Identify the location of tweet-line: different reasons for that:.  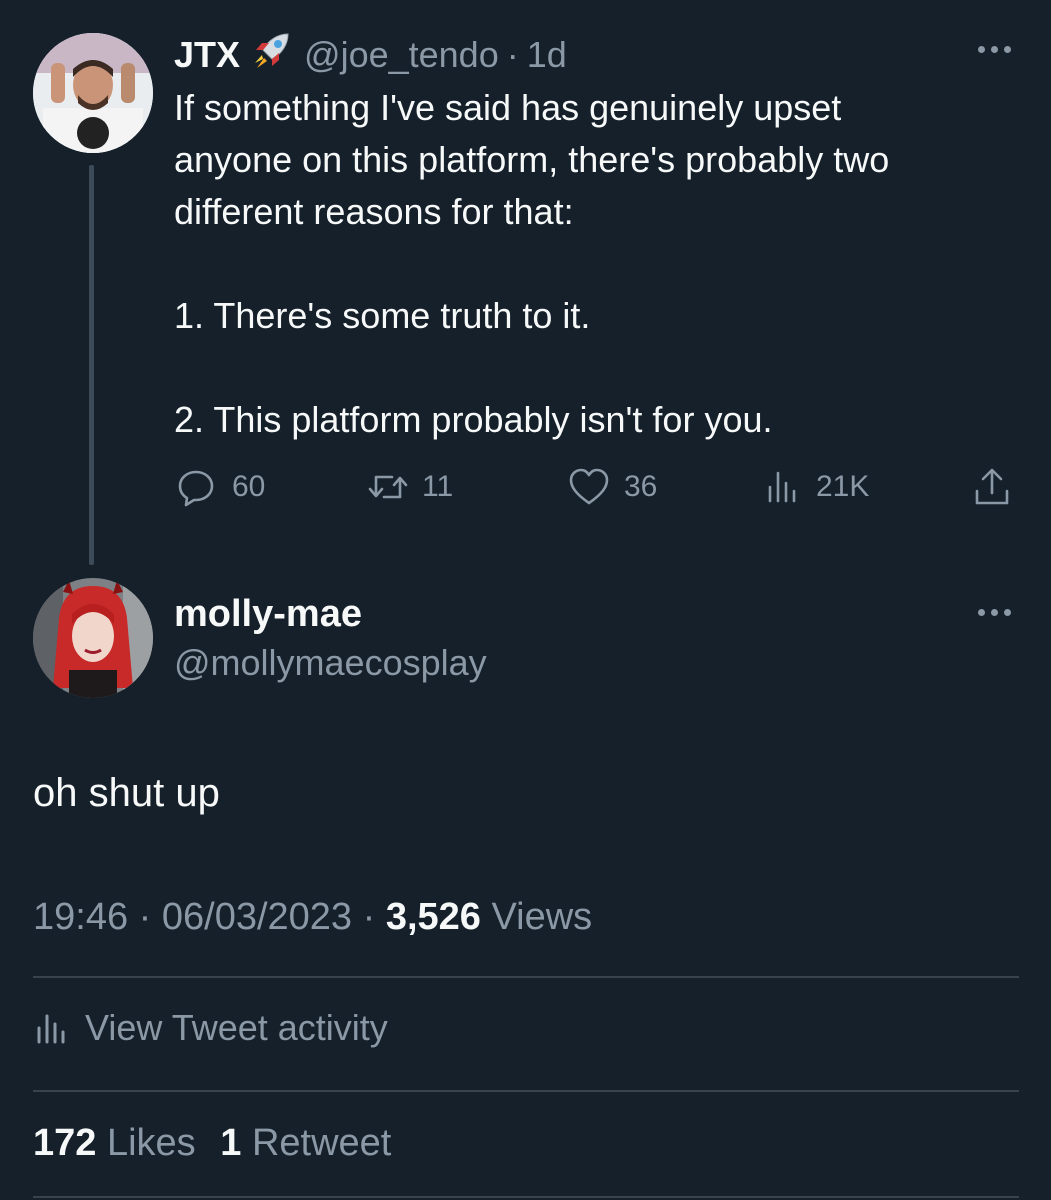
(374, 211).